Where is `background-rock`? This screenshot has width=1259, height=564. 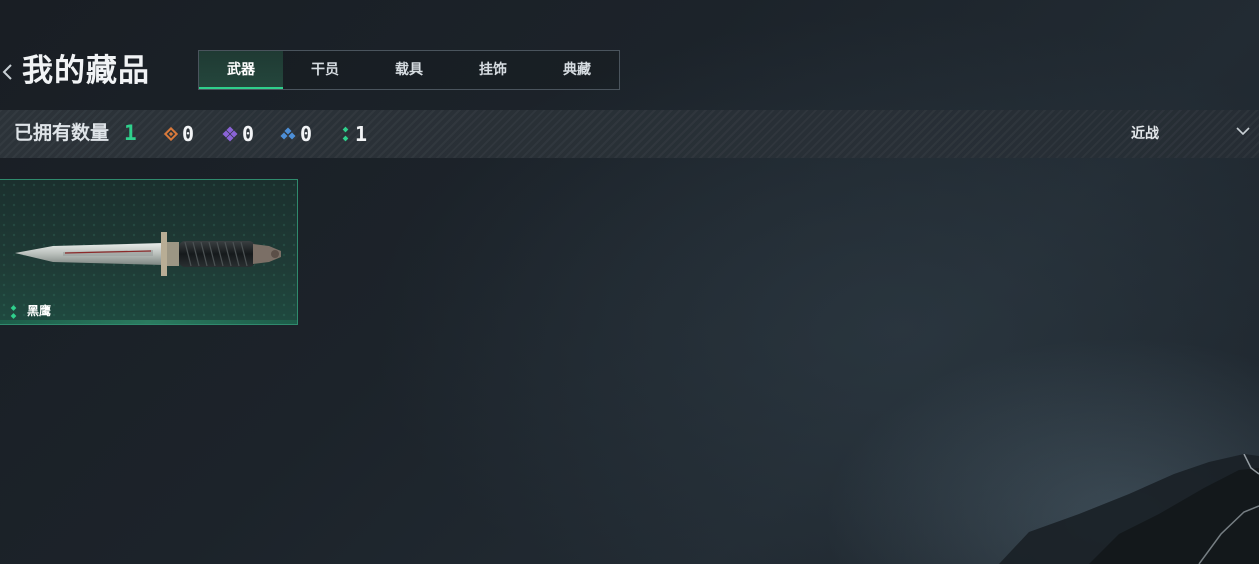
background-rock is located at coordinates (1129, 509).